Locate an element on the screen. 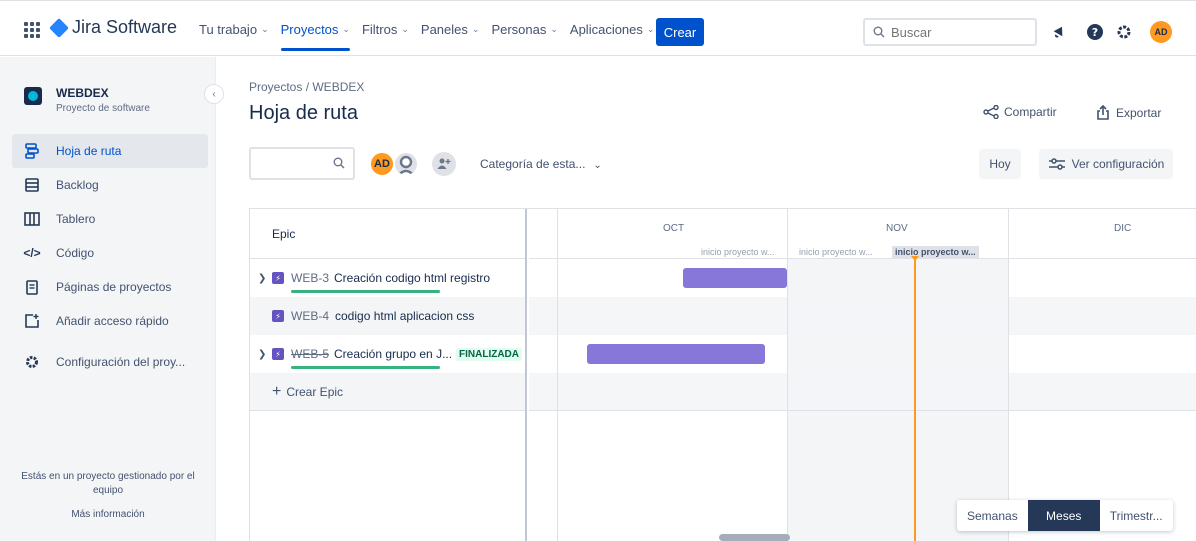 The height and width of the screenshot is (541, 1196). scale-months: Meses is located at coordinates (1063, 515).